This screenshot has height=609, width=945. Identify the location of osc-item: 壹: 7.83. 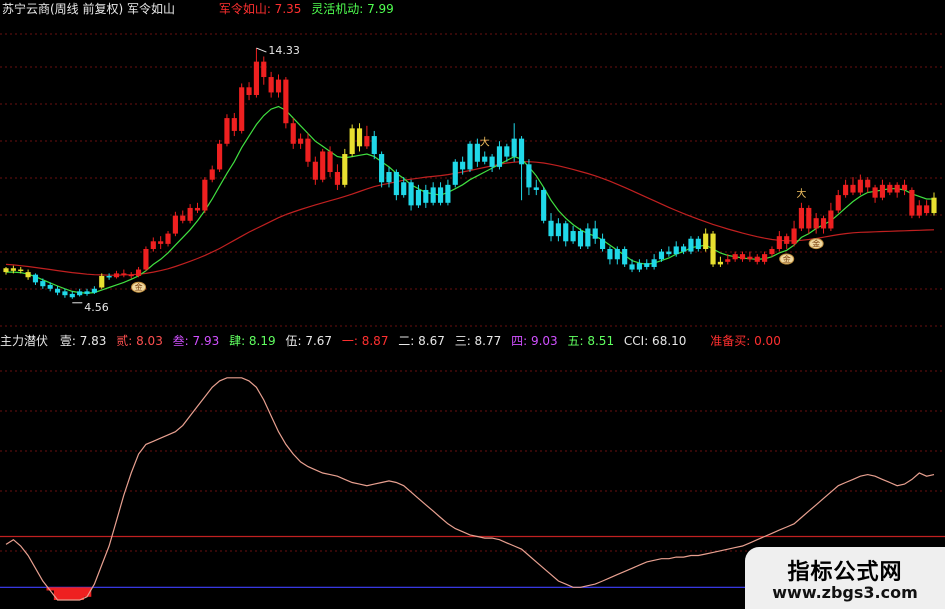
(83, 341).